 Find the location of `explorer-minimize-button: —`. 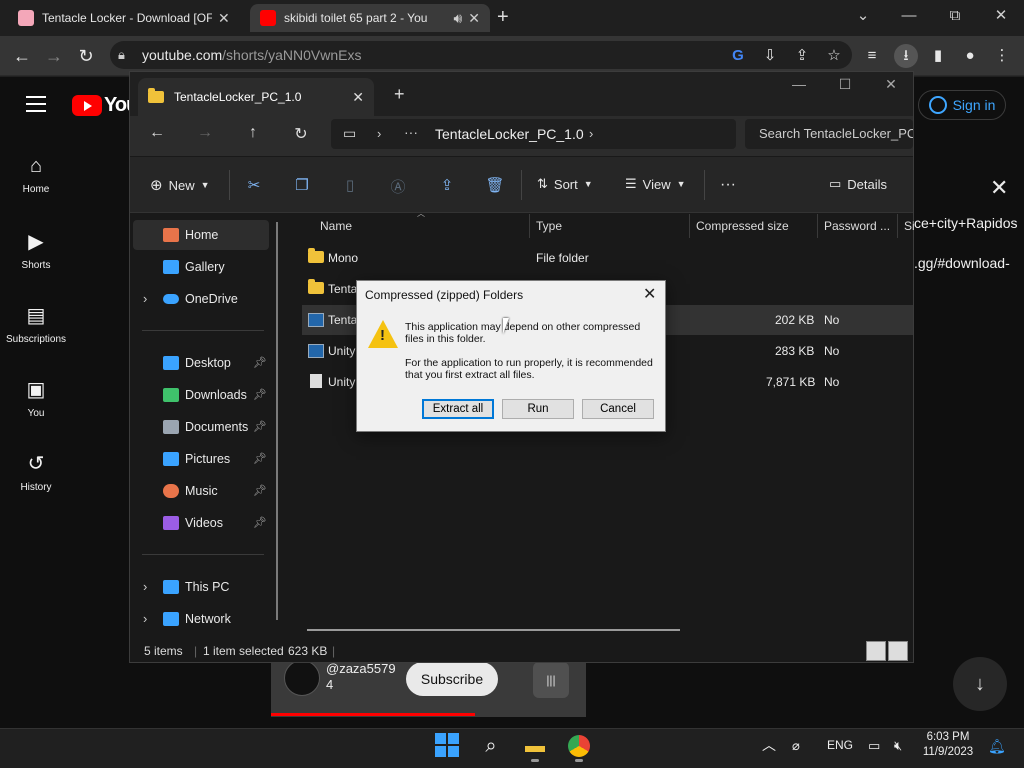

explorer-minimize-button: — is located at coordinates (799, 84).